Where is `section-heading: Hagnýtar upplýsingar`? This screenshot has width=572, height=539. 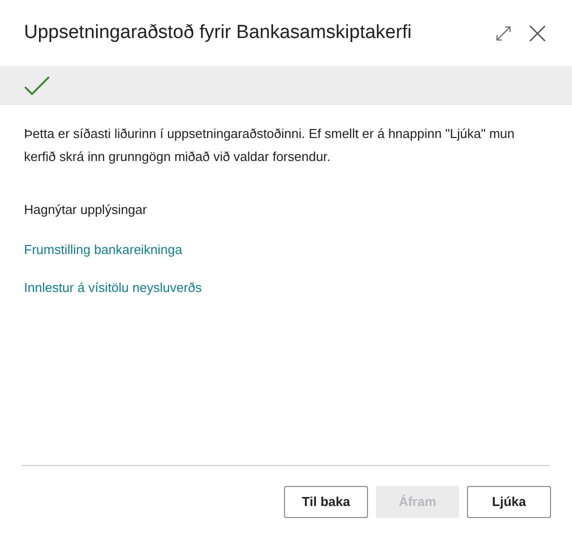
section-heading: Hagnýtar upplýsingar is located at coordinates (85, 210).